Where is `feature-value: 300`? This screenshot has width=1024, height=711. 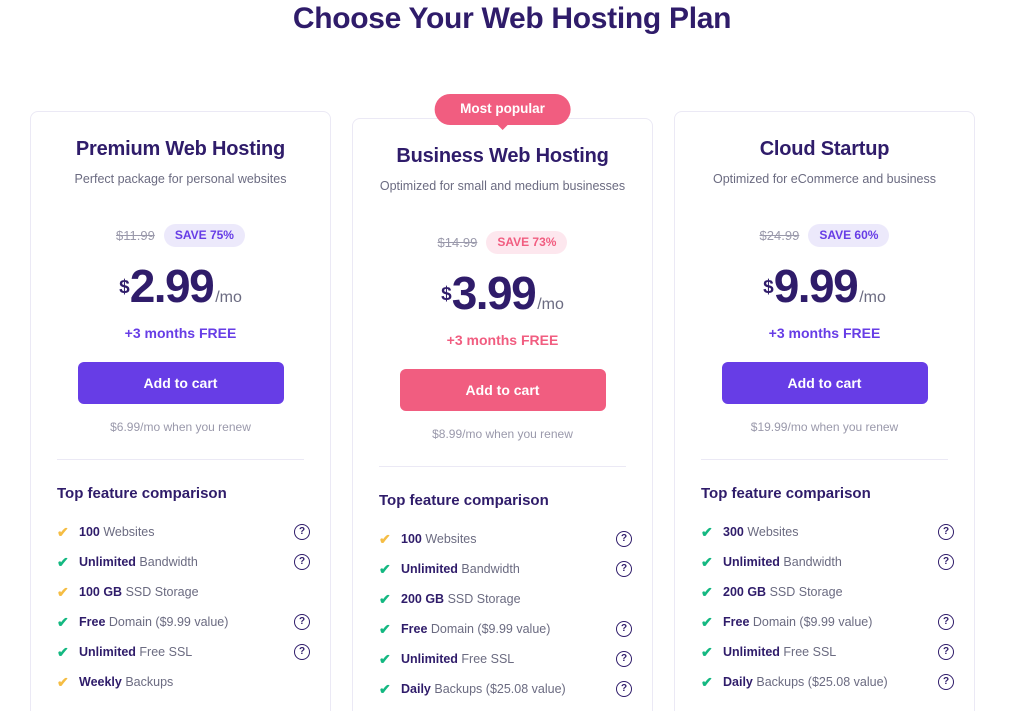
feature-value: 300 is located at coordinates (733, 531).